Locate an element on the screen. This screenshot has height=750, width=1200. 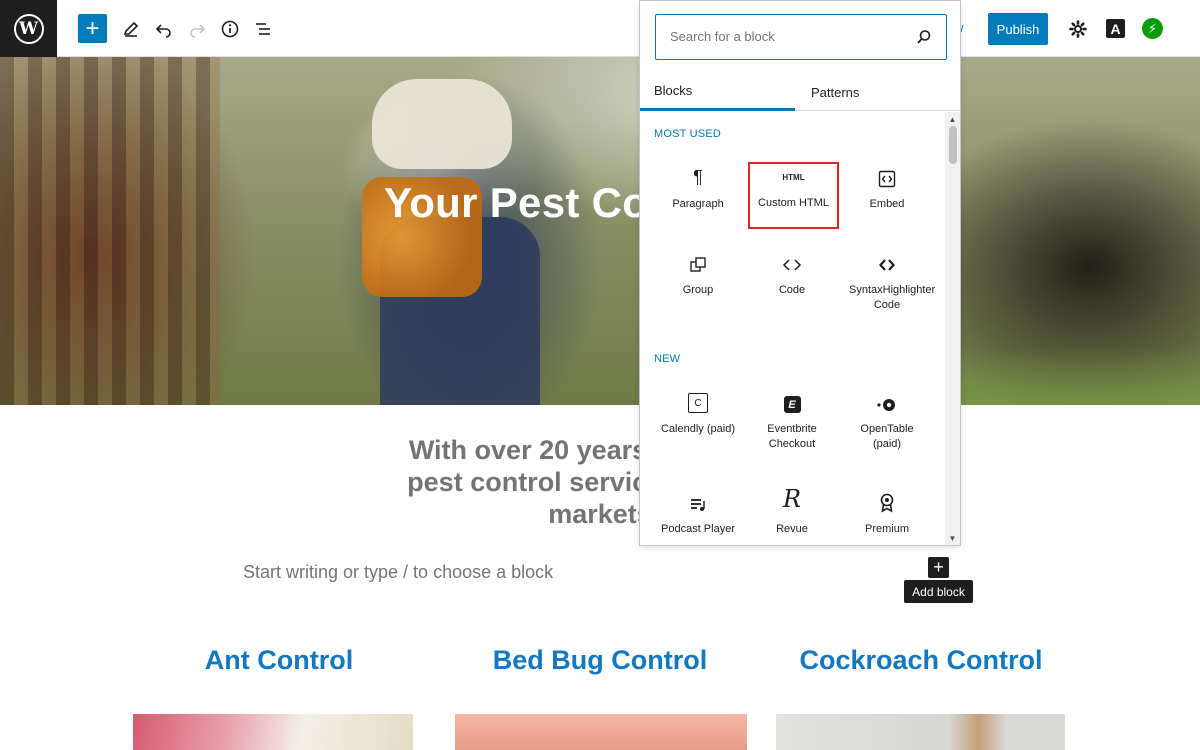
block-item-custom-html: HTML Custom HTML is located at coordinates (793, 195).